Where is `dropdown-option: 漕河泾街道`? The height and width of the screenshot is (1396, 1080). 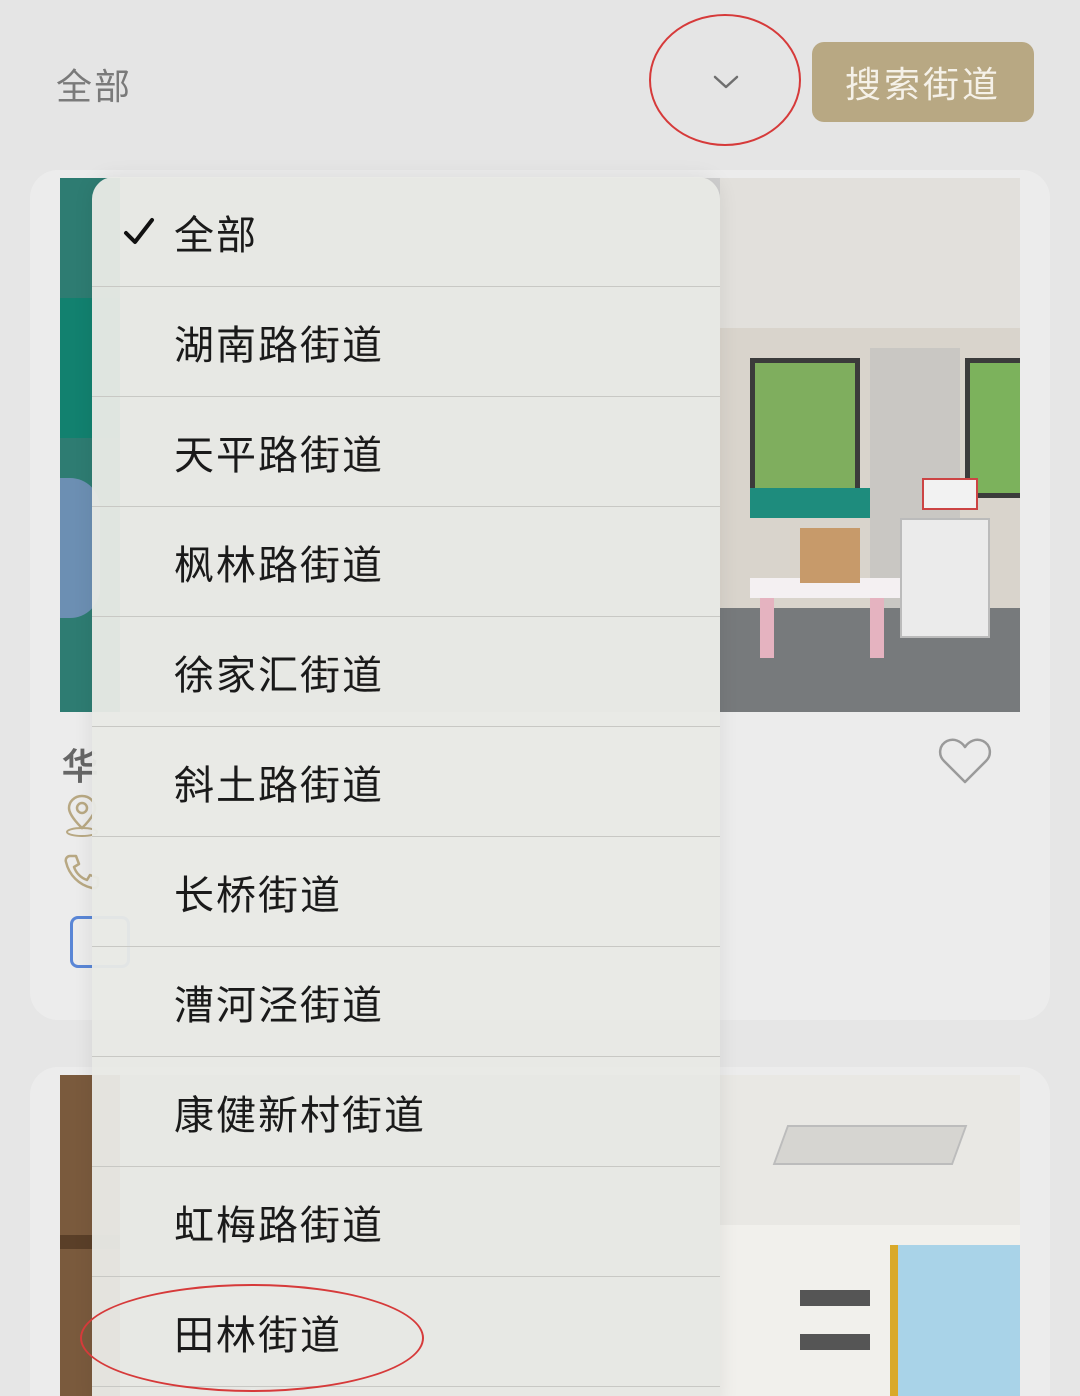 dropdown-option: 漕河泾街道 is located at coordinates (406, 1002).